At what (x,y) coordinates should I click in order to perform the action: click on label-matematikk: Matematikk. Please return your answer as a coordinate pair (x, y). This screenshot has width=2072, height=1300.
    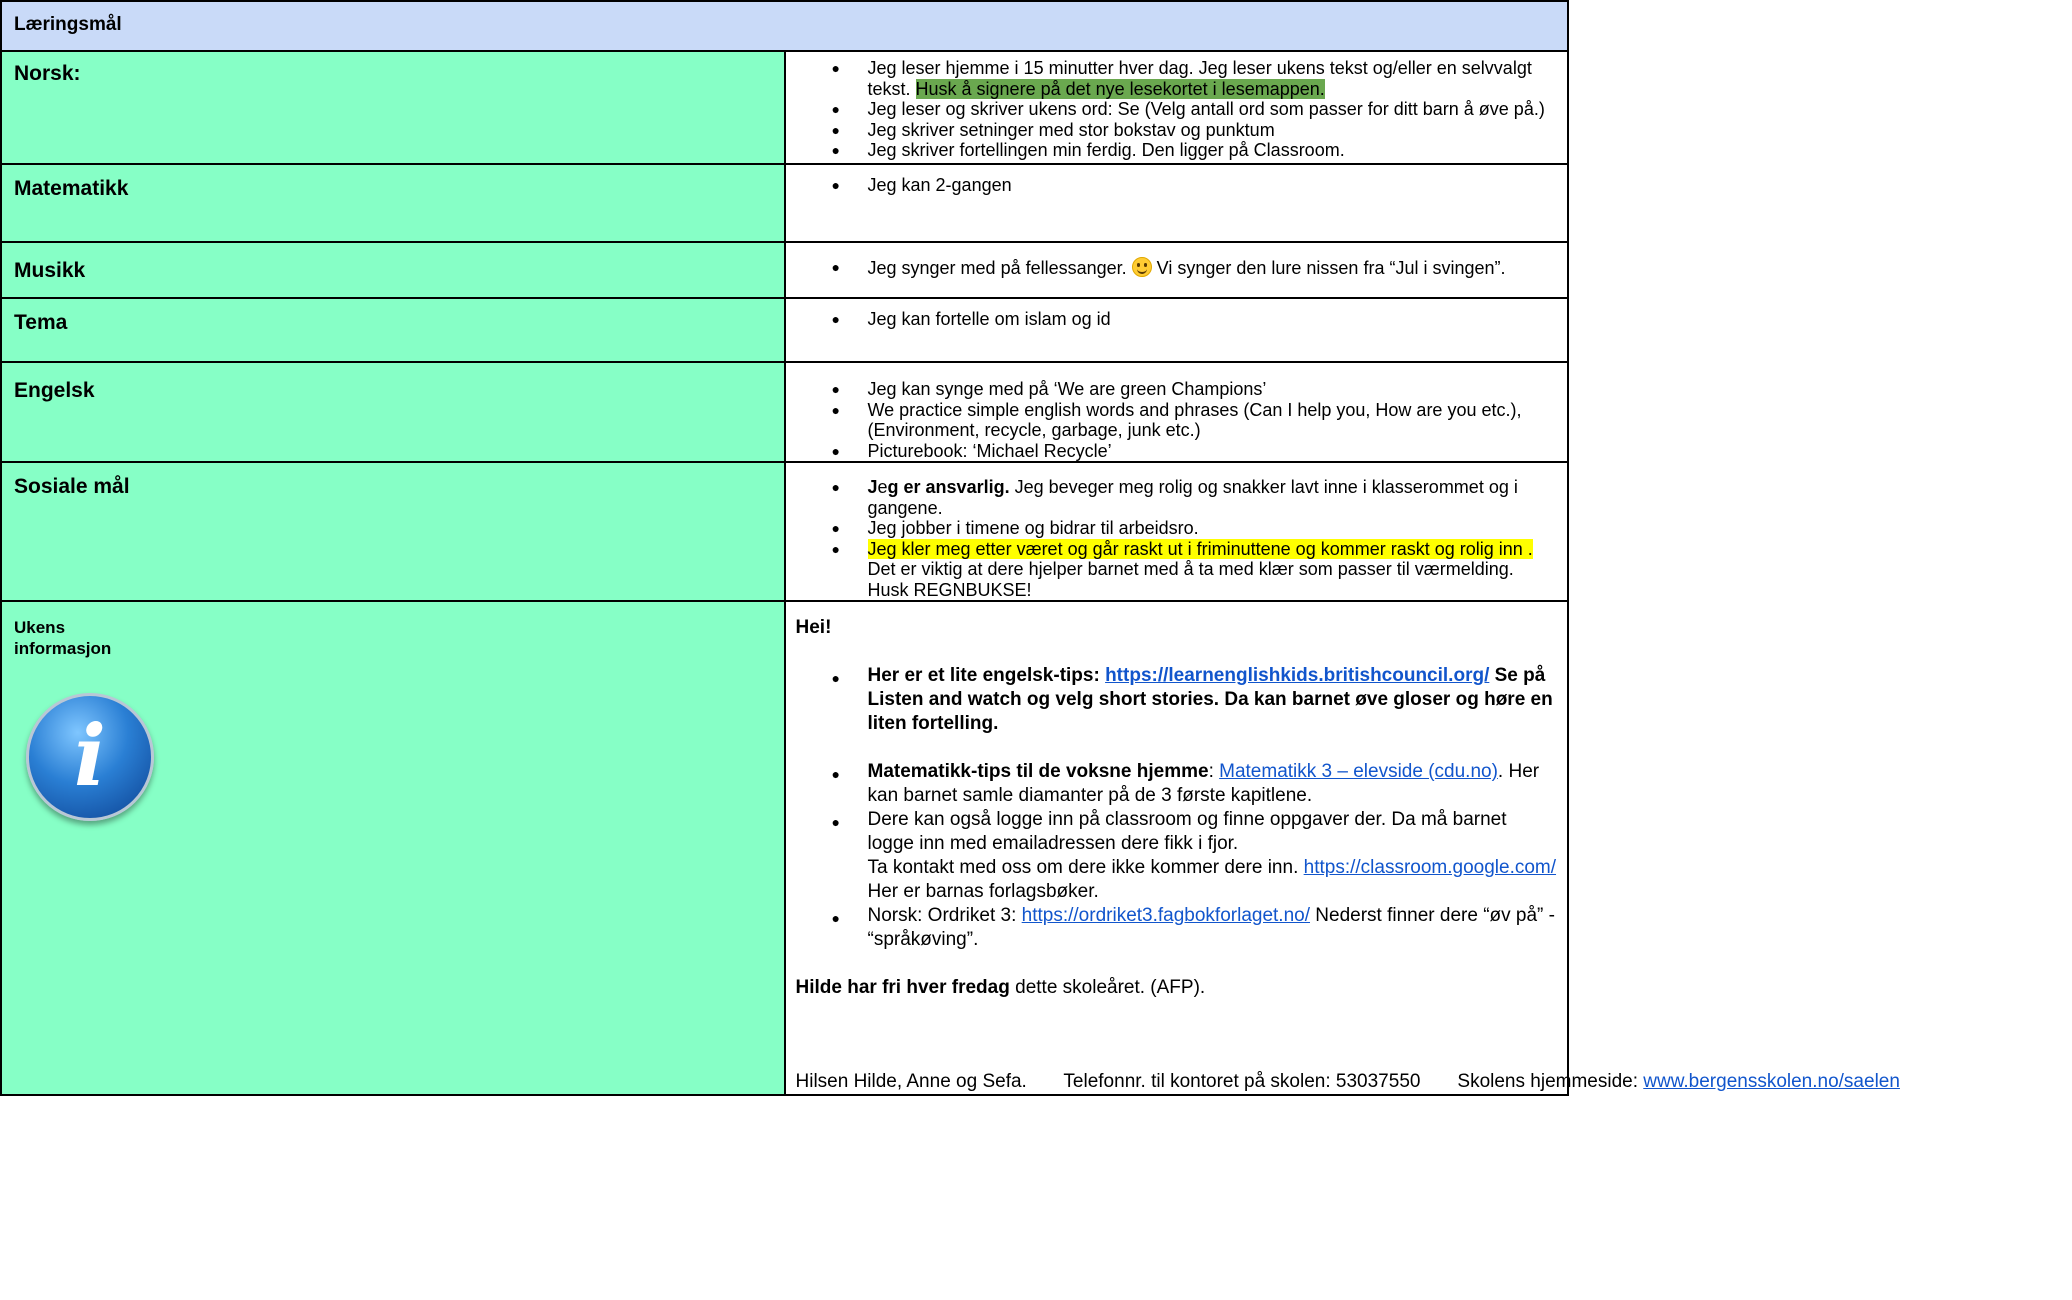
    Looking at the image, I should click on (393, 203).